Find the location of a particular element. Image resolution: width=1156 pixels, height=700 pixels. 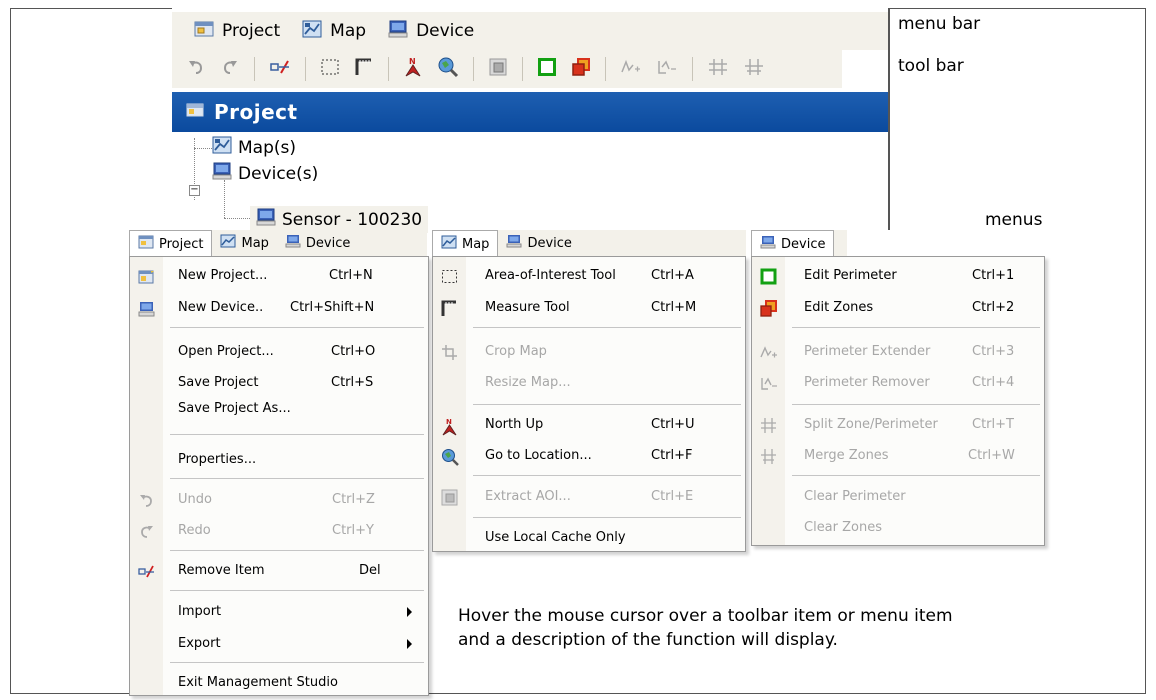

menu-item-split-zone: Split Zone/Perimeter Ctrl+T is located at coordinates (898, 425).